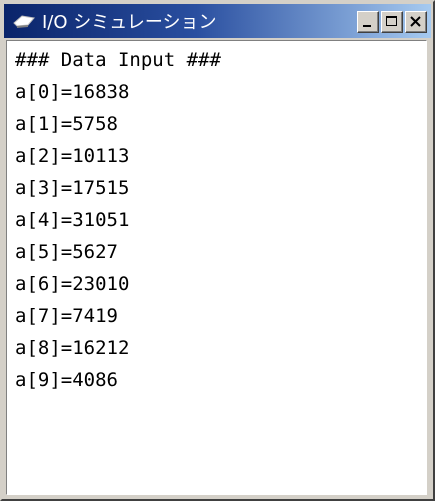 This screenshot has height=501, width=435. I want to click on title-bar: I/O シミュレーション, so click(217, 21).